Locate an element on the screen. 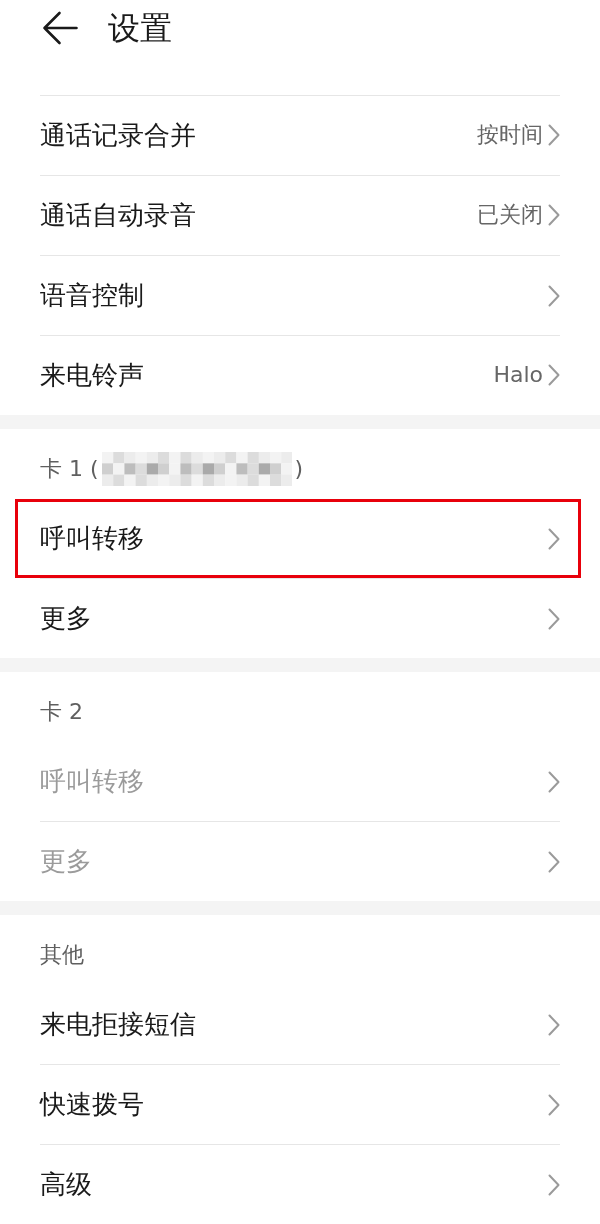  row-label: 来电铃声 is located at coordinates (92, 375).